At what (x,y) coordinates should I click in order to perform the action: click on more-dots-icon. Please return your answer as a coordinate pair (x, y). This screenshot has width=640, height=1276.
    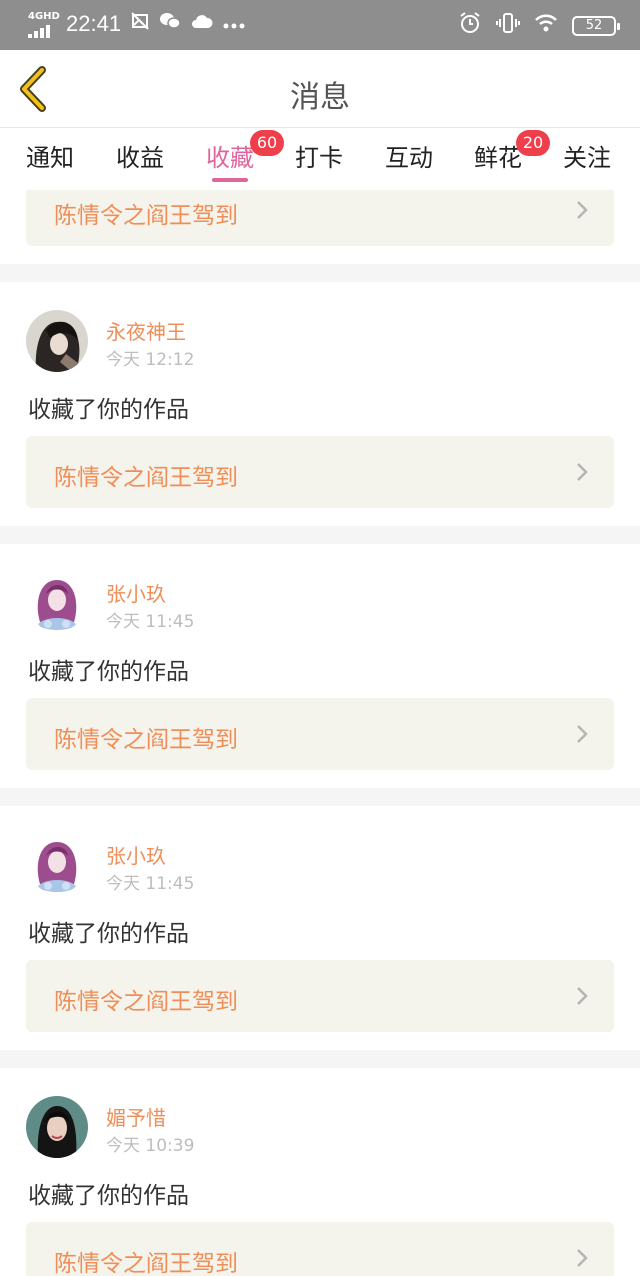
    Looking at the image, I should click on (234, 23).